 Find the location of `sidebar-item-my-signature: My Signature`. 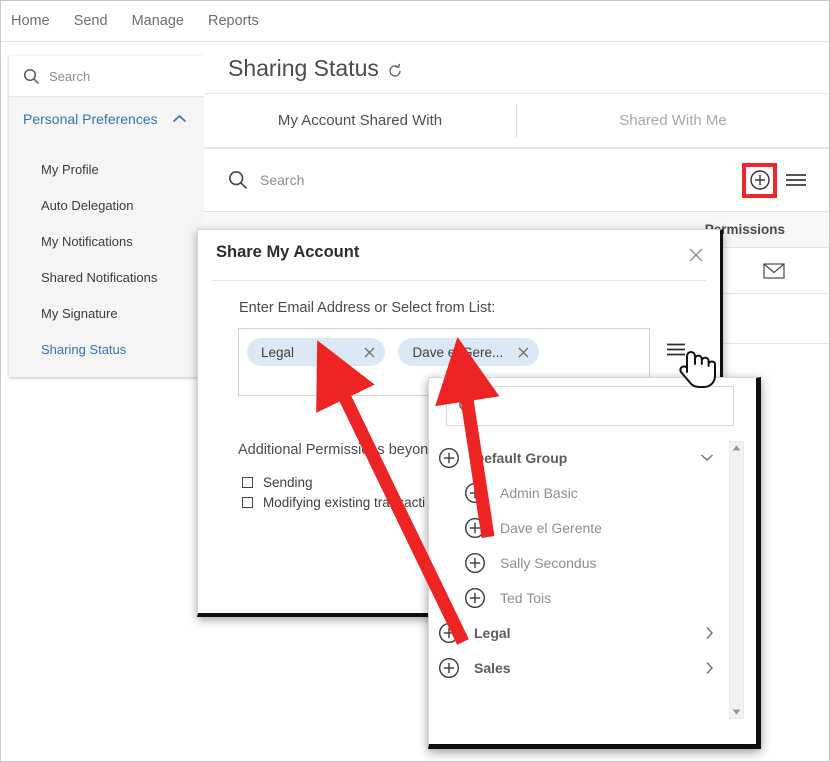

sidebar-item-my-signature: My Signature is located at coordinates (106, 313).